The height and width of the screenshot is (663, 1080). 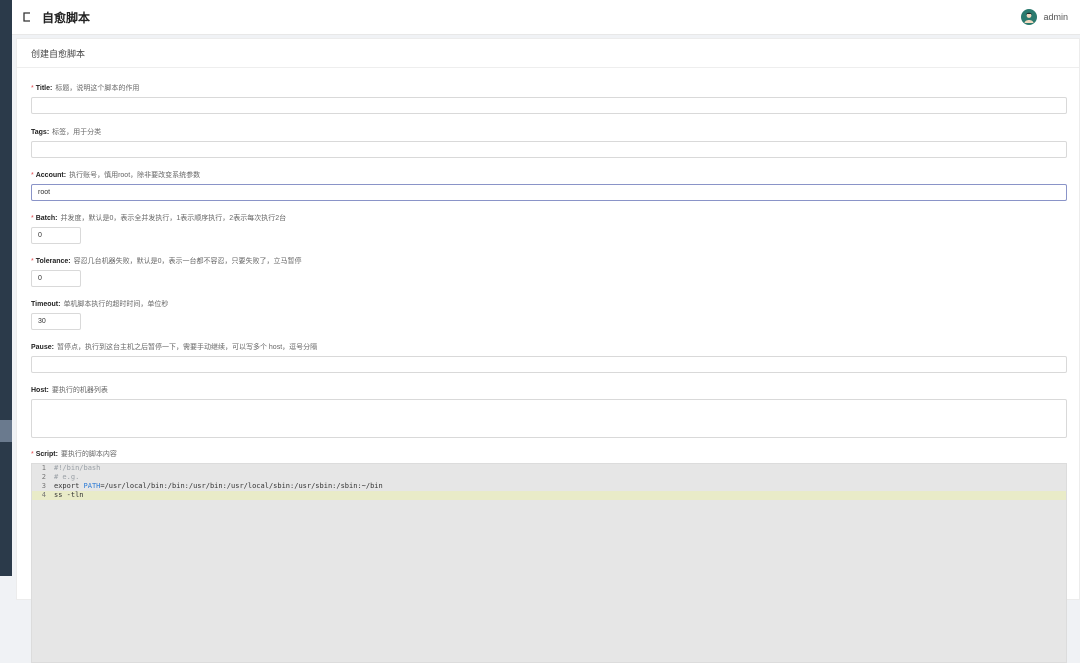 What do you see at coordinates (549, 468) in the screenshot?
I see `code-line: 1 #!/bin/bash` at bounding box center [549, 468].